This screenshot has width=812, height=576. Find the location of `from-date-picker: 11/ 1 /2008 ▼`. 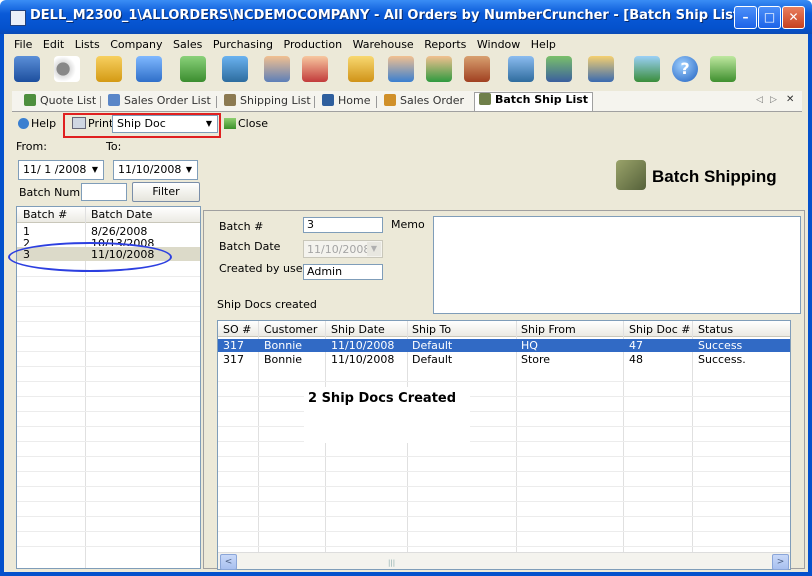

from-date-picker: 11/ 1 /2008 ▼ is located at coordinates (61, 170).